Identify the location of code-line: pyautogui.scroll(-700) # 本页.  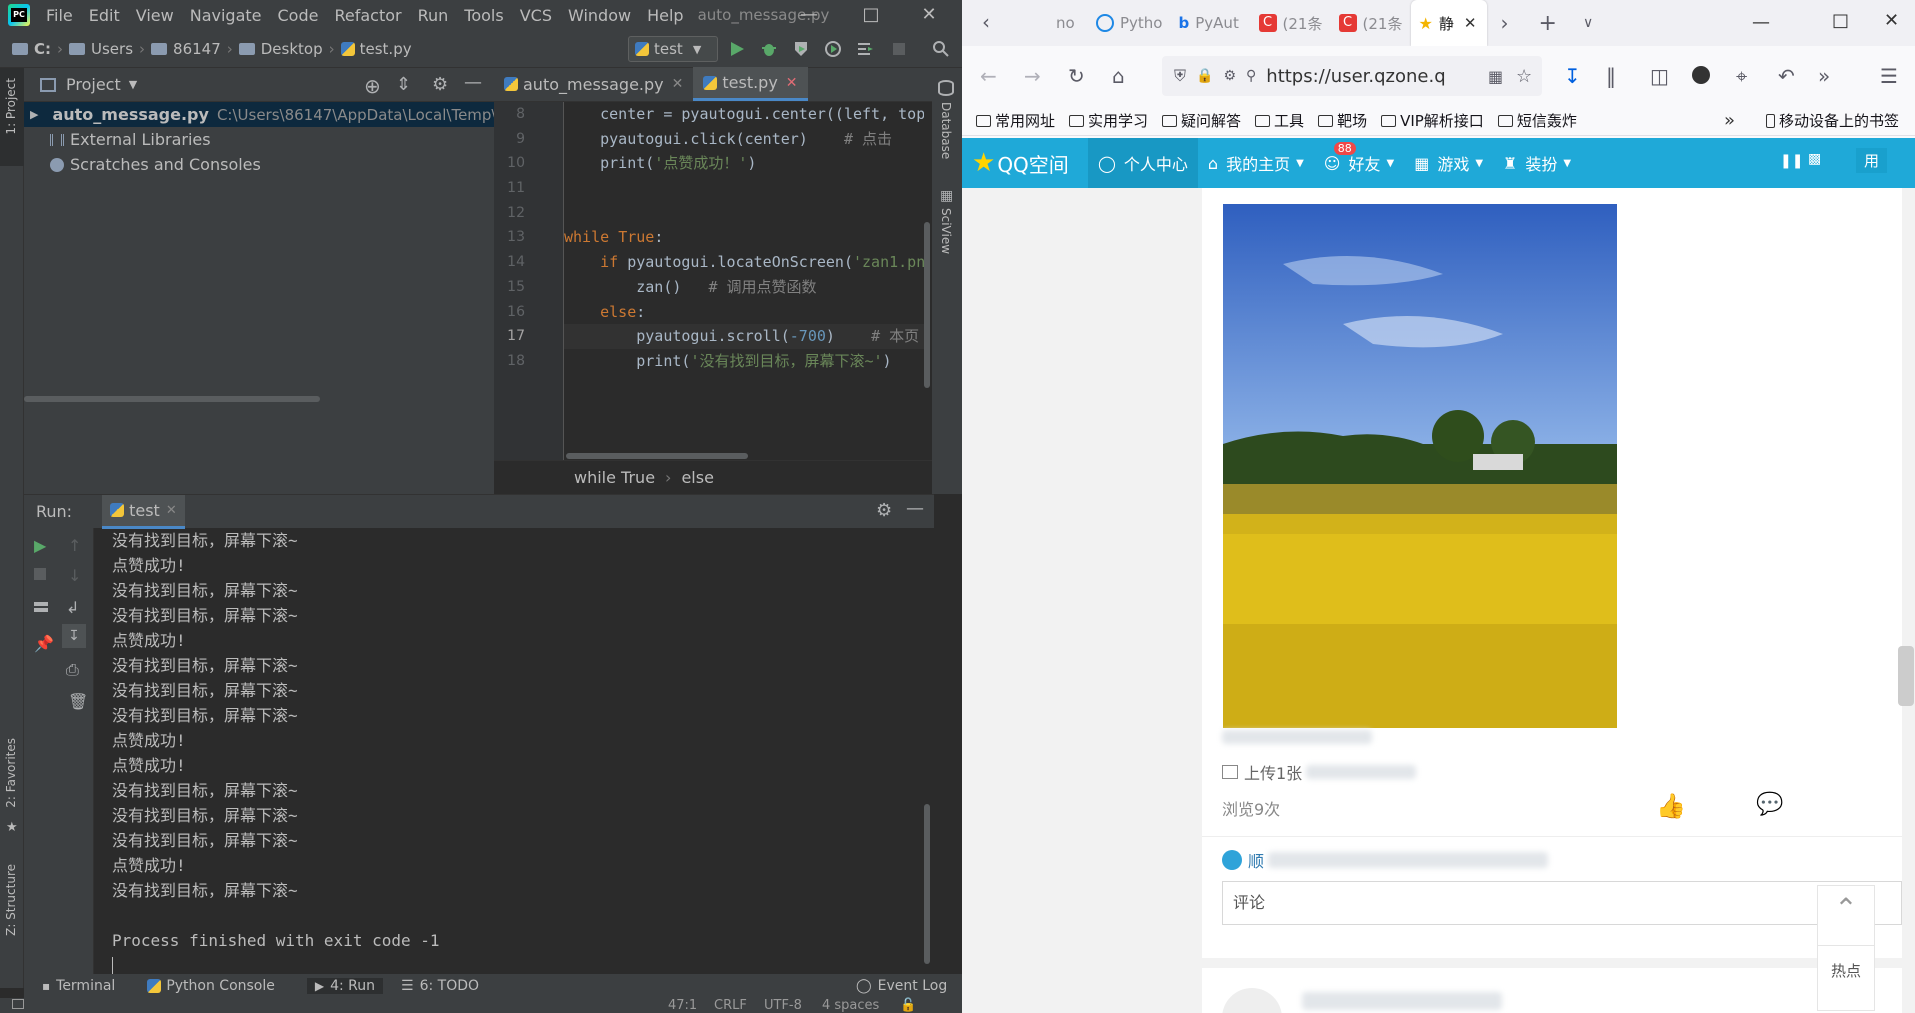
(744, 336).